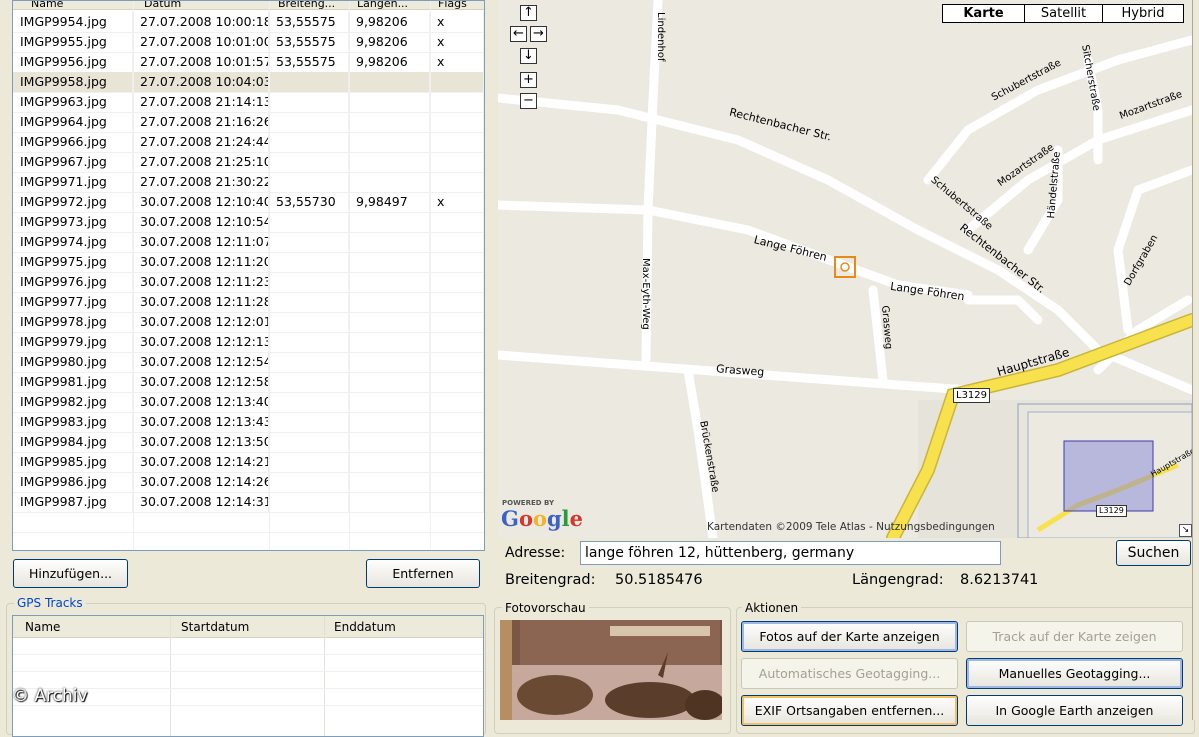 This screenshot has height=737, width=1199. What do you see at coordinates (248, 182) in the screenshot?
I see `table-row: IMGP9971.jpg 27.07.2008 21:30:22` at bounding box center [248, 182].